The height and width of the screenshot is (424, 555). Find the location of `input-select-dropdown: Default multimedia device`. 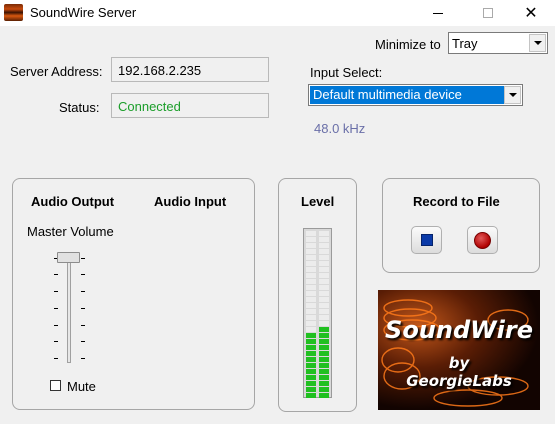

input-select-dropdown: Default multimedia device is located at coordinates (415, 95).